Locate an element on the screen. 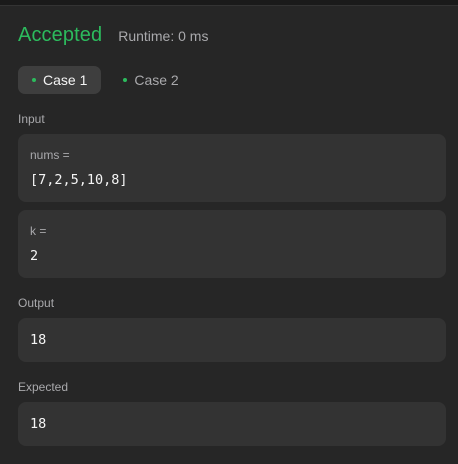  tab-case-1: Case 1 is located at coordinates (60, 80).